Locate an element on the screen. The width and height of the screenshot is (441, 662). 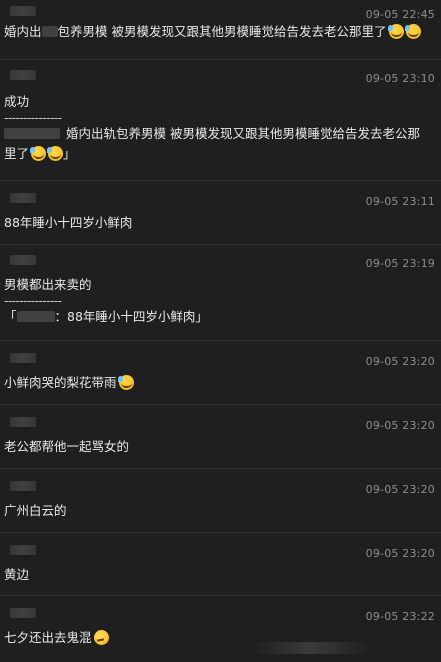
list-item: 09-05 23:20 黄边 is located at coordinates (220, 564).